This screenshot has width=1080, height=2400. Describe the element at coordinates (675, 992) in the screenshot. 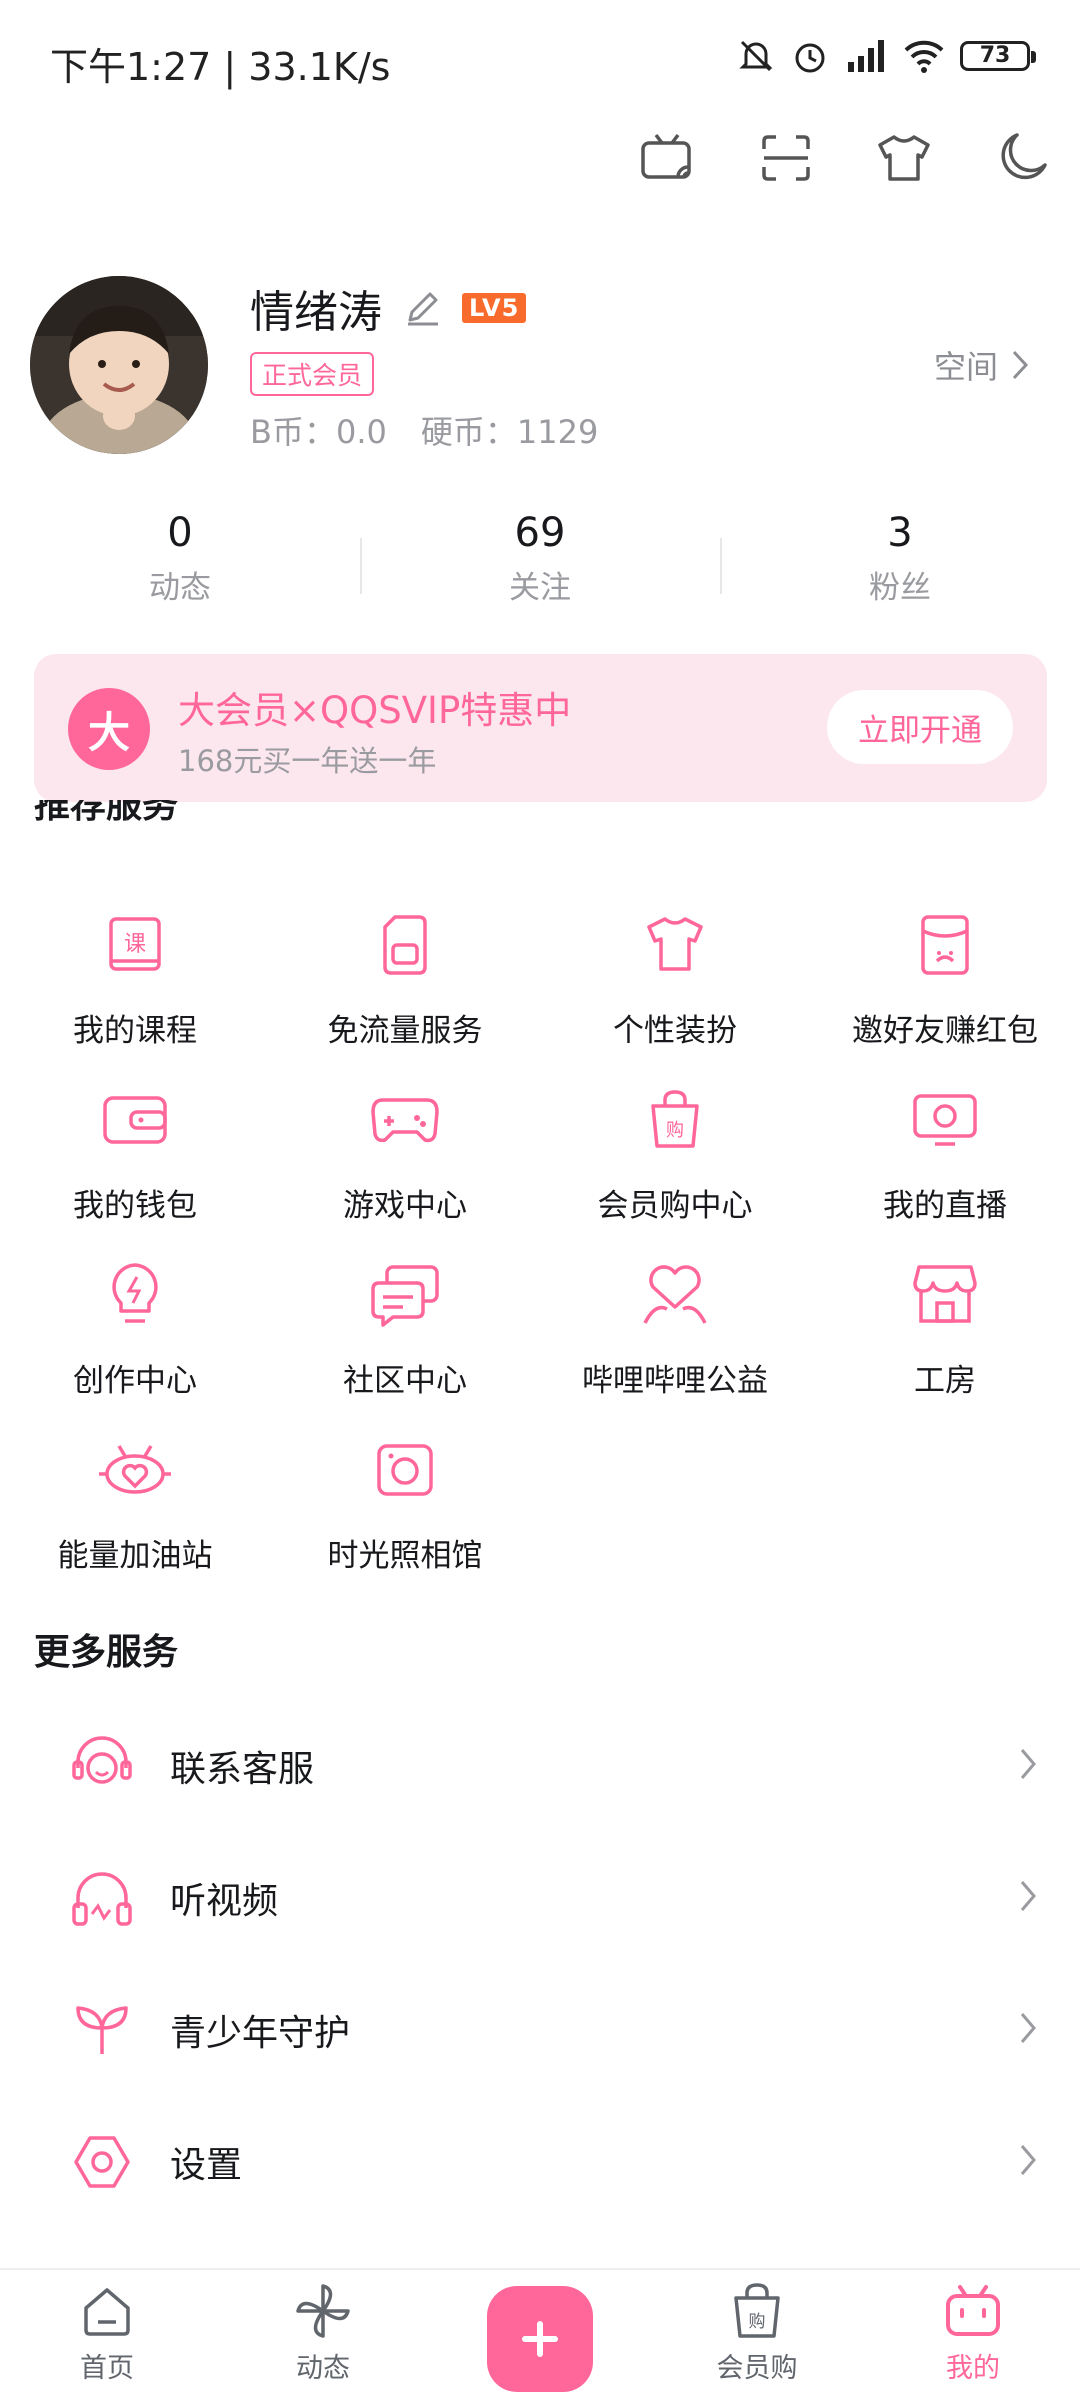

I see `service-outfits: 个性装扮` at that location.